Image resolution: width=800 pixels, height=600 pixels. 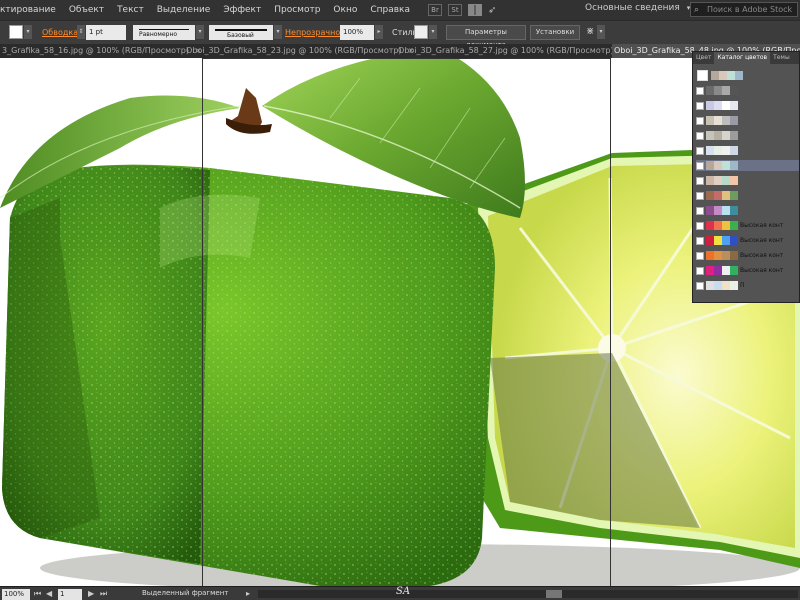 What do you see at coordinates (357, 32) in the screenshot?
I see `opacity-field: 100%` at bounding box center [357, 32].